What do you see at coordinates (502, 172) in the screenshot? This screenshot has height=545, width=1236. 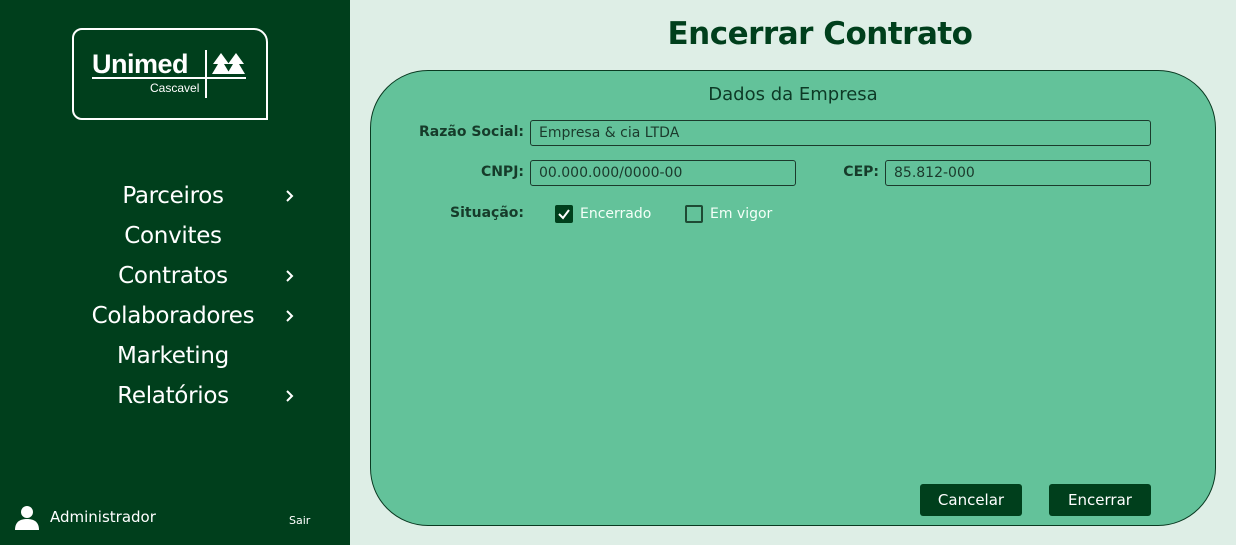 I see `cnpj-label: CNPJ:` at bounding box center [502, 172].